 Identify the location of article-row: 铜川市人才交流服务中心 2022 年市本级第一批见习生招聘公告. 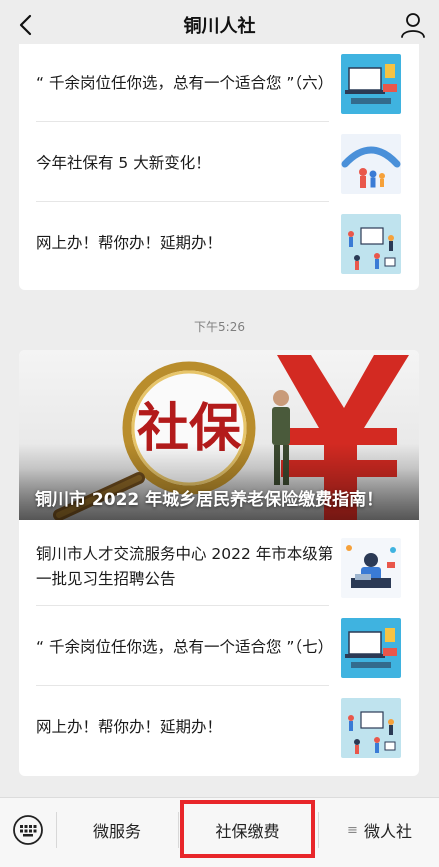
(219, 567).